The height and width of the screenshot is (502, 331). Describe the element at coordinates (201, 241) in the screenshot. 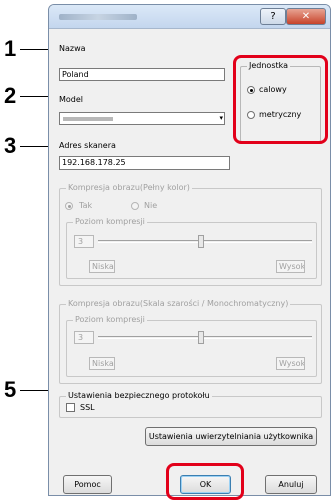

I see `color-compression-slider-thumb` at that location.